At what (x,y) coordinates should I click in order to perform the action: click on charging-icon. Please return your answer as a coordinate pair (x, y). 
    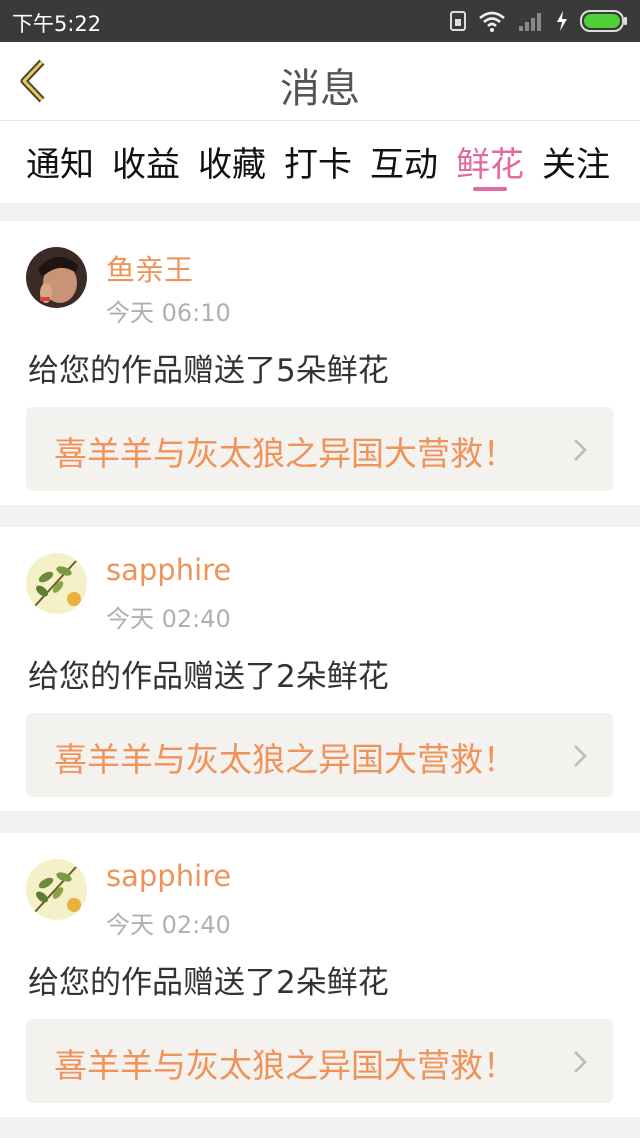
    Looking at the image, I should click on (562, 21).